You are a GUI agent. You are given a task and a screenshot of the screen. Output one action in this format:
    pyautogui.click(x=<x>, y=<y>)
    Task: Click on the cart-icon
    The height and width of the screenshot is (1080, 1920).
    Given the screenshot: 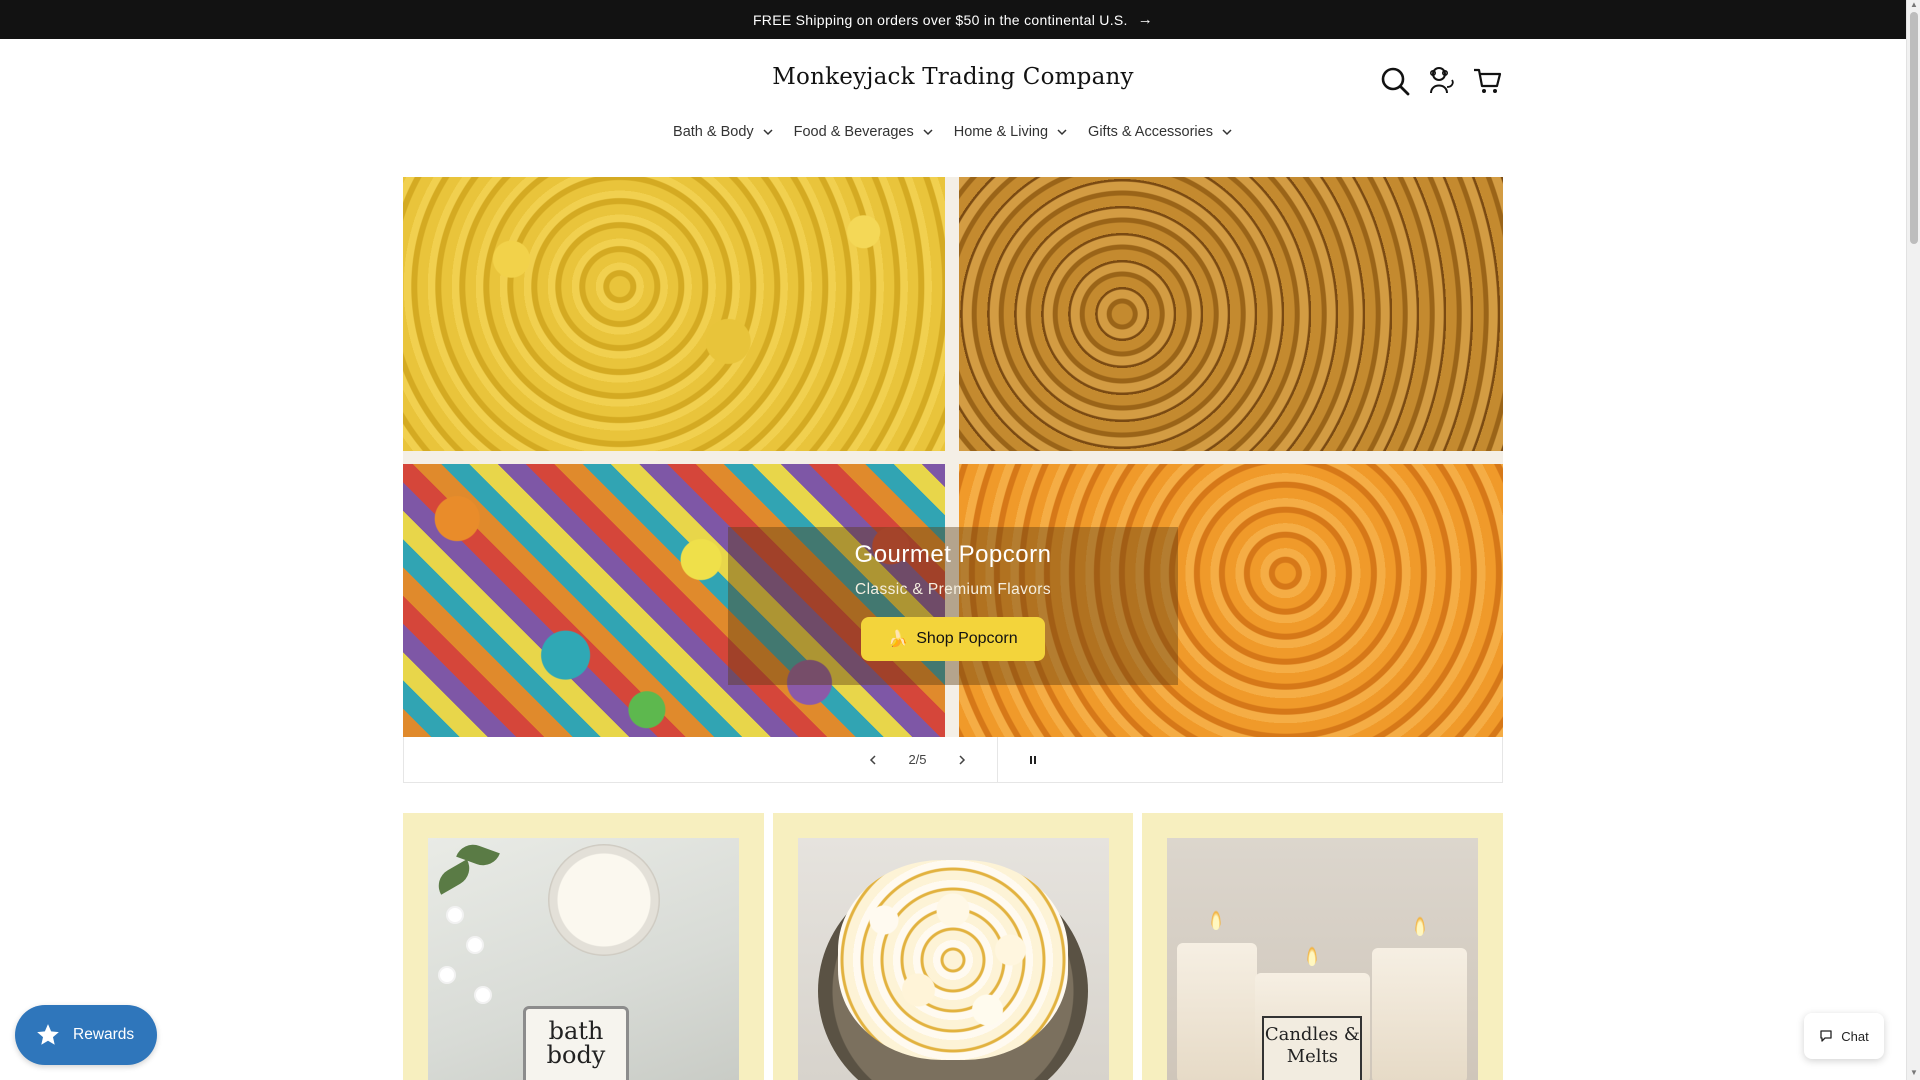 What is the action you would take?
    pyautogui.click(x=1487, y=81)
    